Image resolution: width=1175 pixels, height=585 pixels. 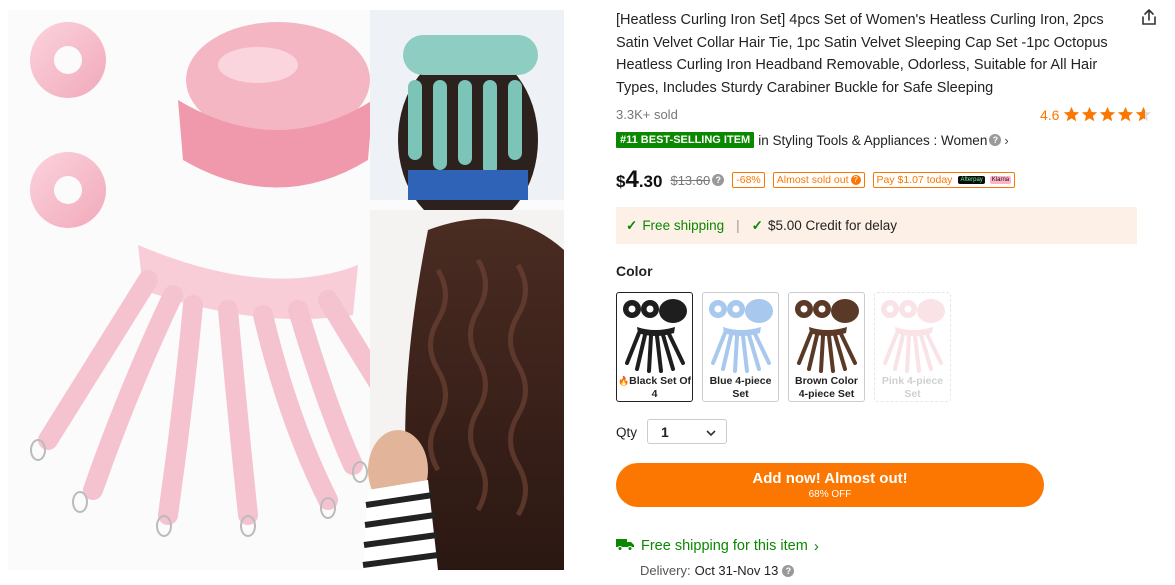 I want to click on pay-today-badge: Pay $1.07 today Afterpay Klarna, so click(x=944, y=180).